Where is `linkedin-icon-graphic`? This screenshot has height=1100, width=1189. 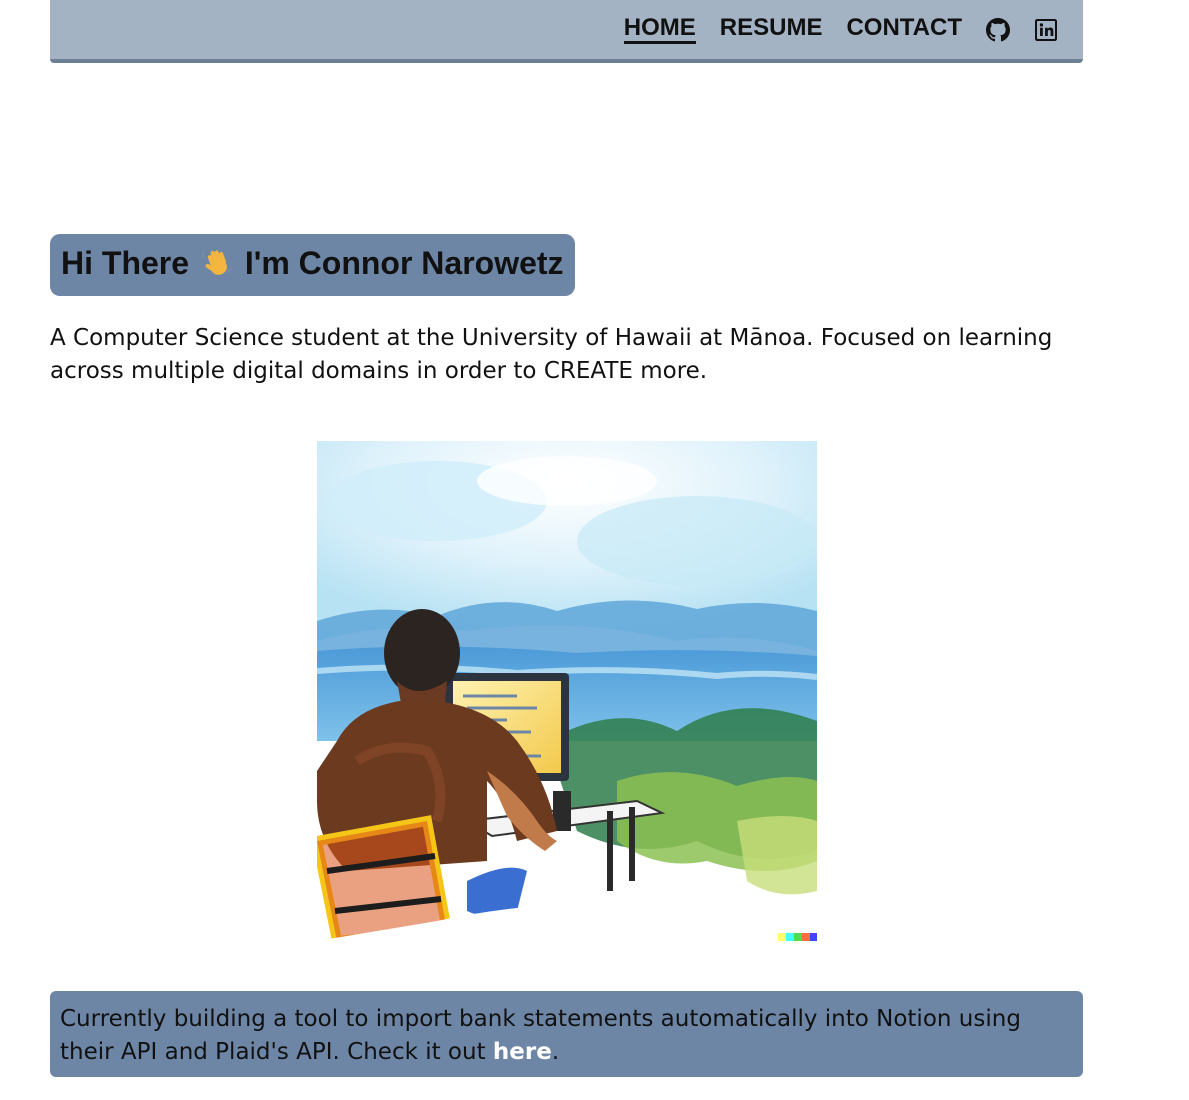
linkedin-icon-graphic is located at coordinates (1046, 29).